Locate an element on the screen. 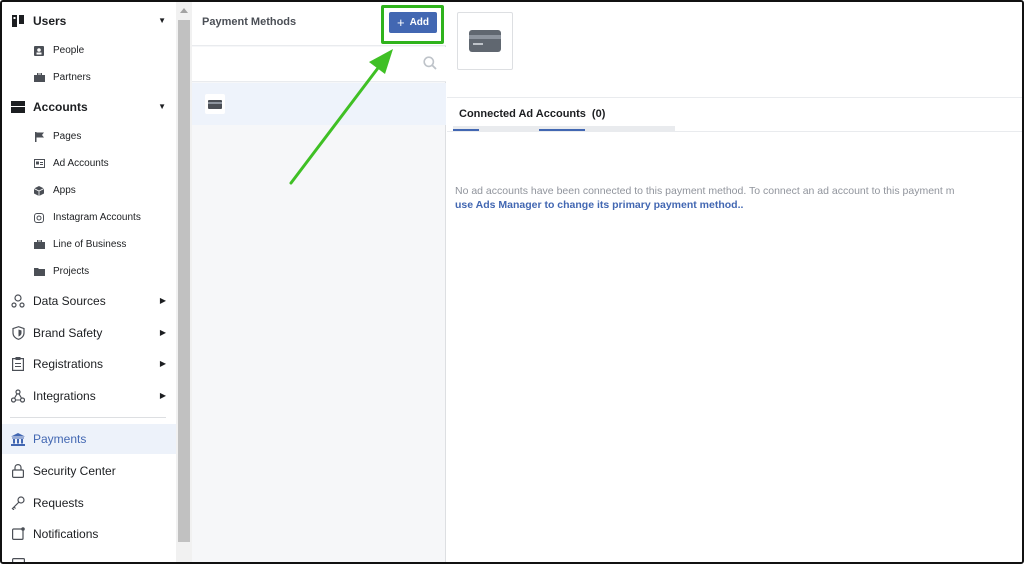 The width and height of the screenshot is (1024, 564). sidebar-item-partners: Partners is located at coordinates (89, 77).